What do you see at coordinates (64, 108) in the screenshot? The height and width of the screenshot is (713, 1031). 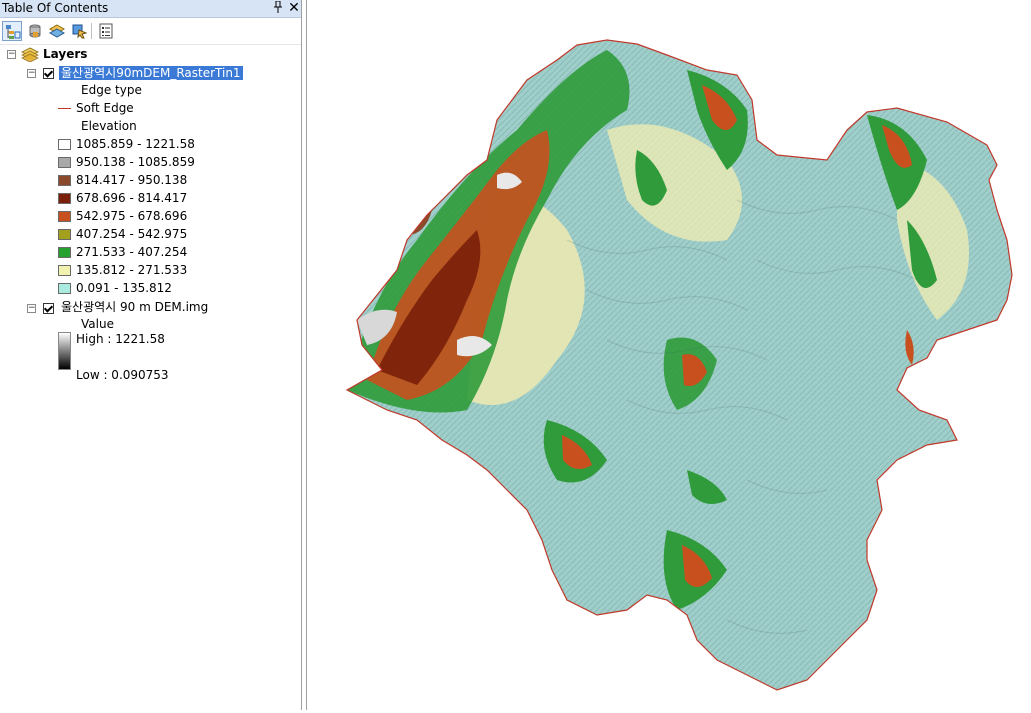 I see `soft-edge-symbol` at bounding box center [64, 108].